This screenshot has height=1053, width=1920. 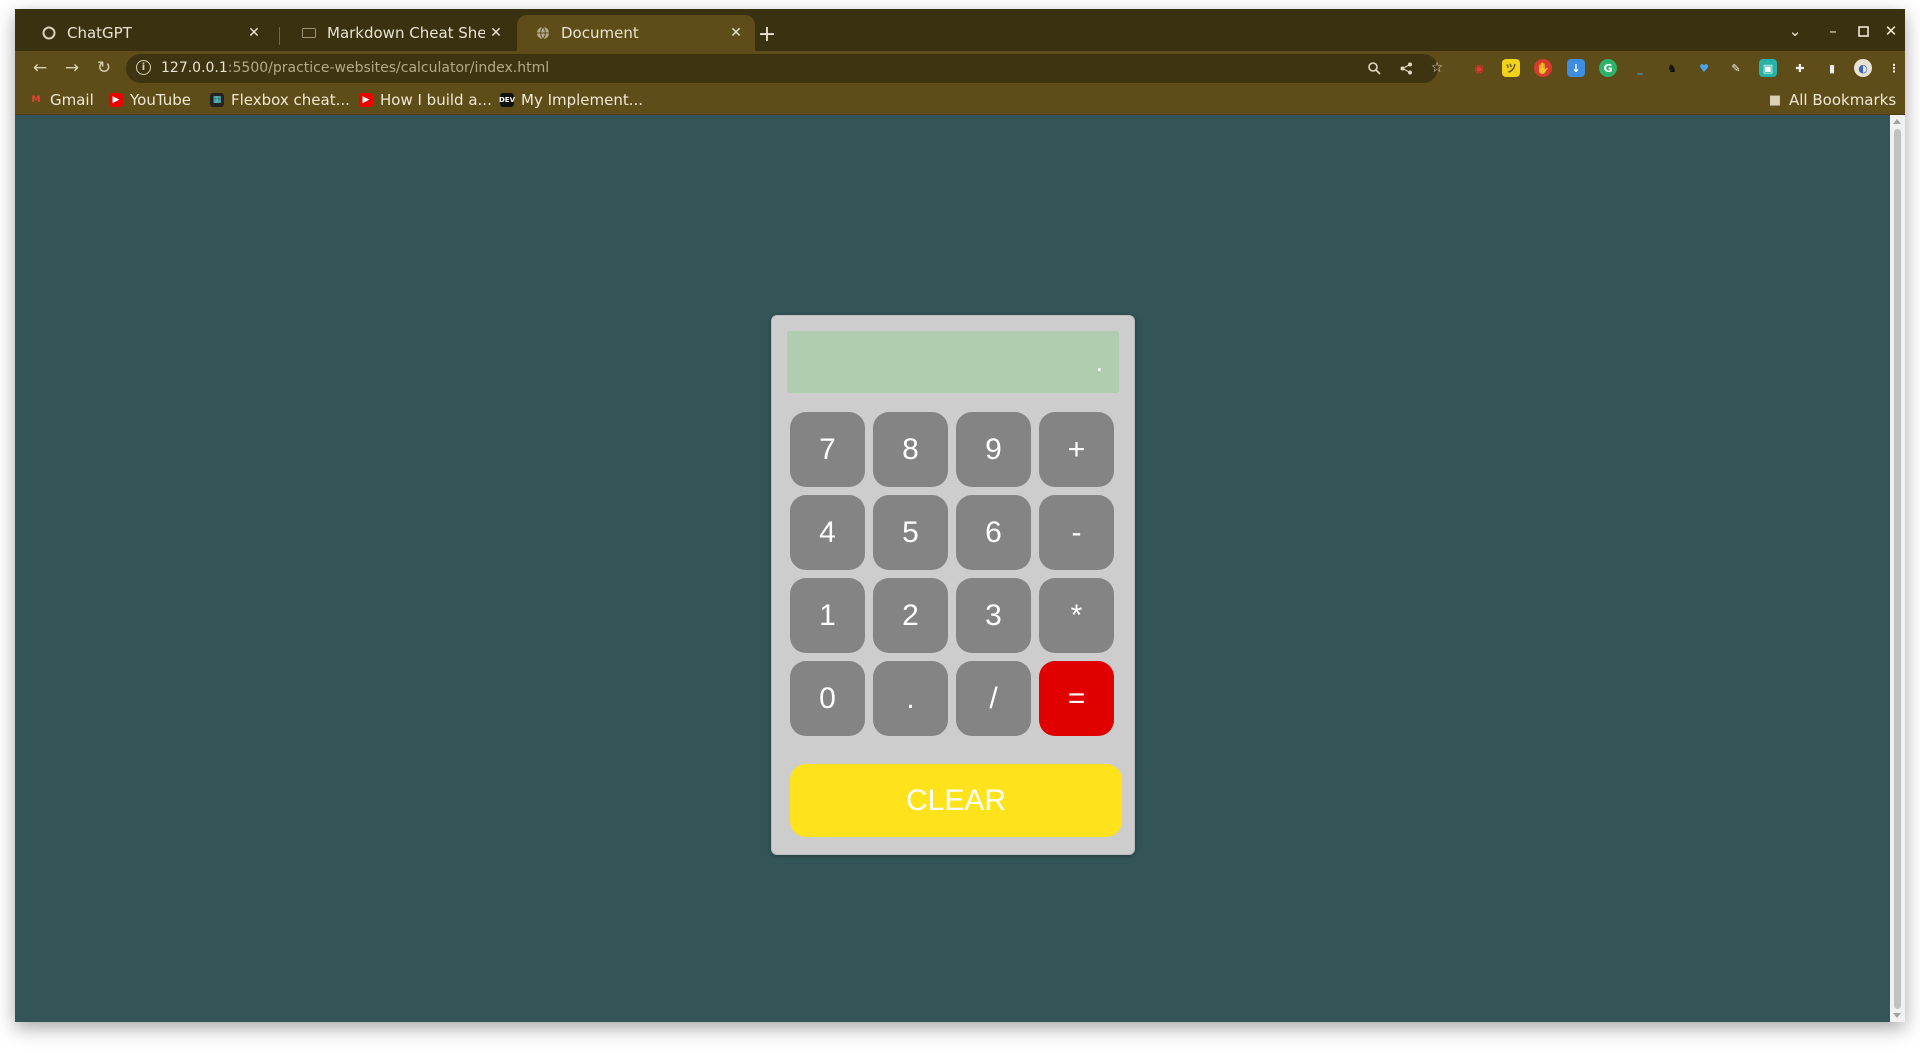 I want to click on extension-hand-icon: ✋, so click(x=1543, y=68).